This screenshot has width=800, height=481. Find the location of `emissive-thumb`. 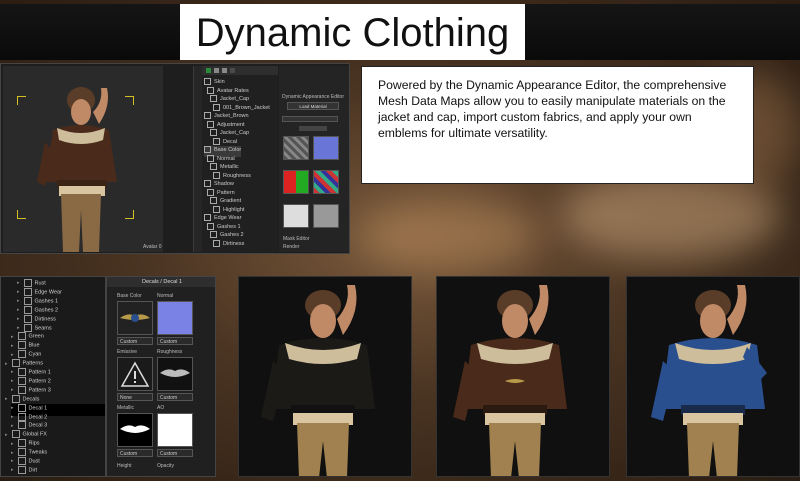

emissive-thumb is located at coordinates (135, 374).